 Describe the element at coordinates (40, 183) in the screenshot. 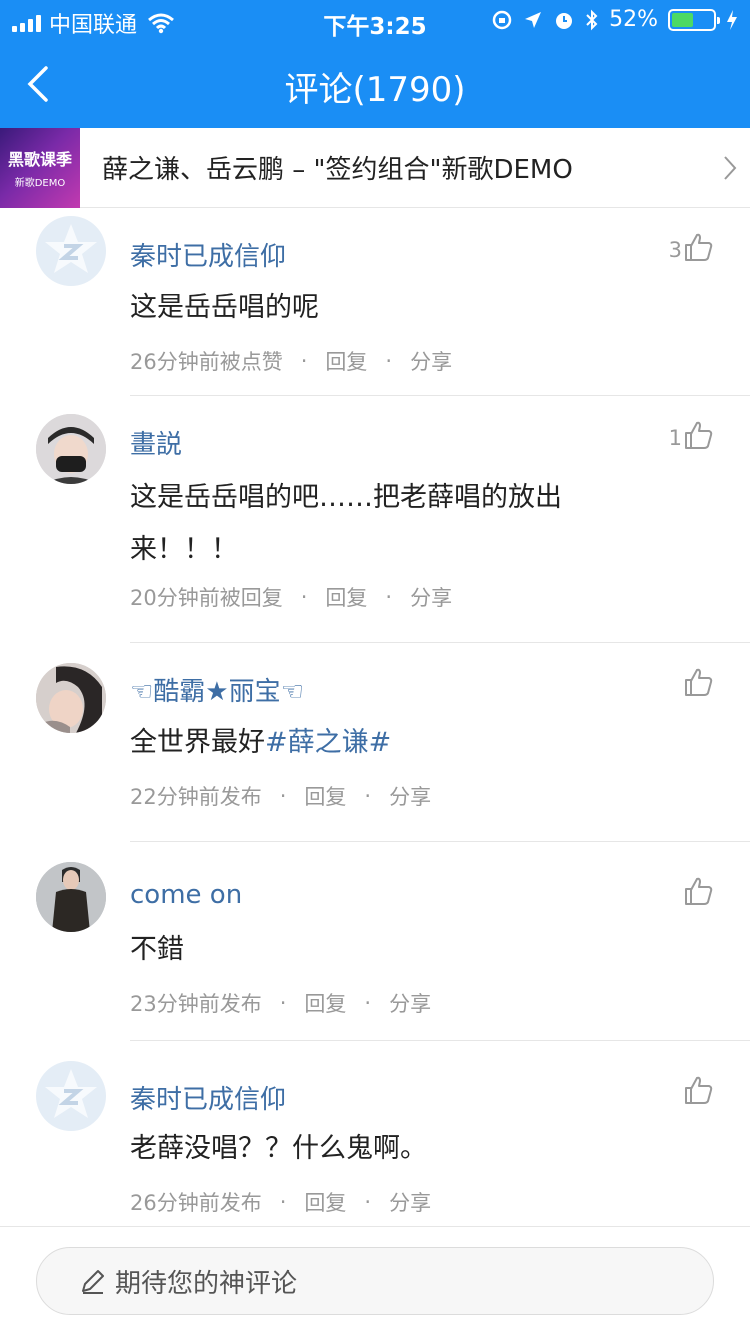

I see `cover-text-2: 新歌DEMO` at that location.